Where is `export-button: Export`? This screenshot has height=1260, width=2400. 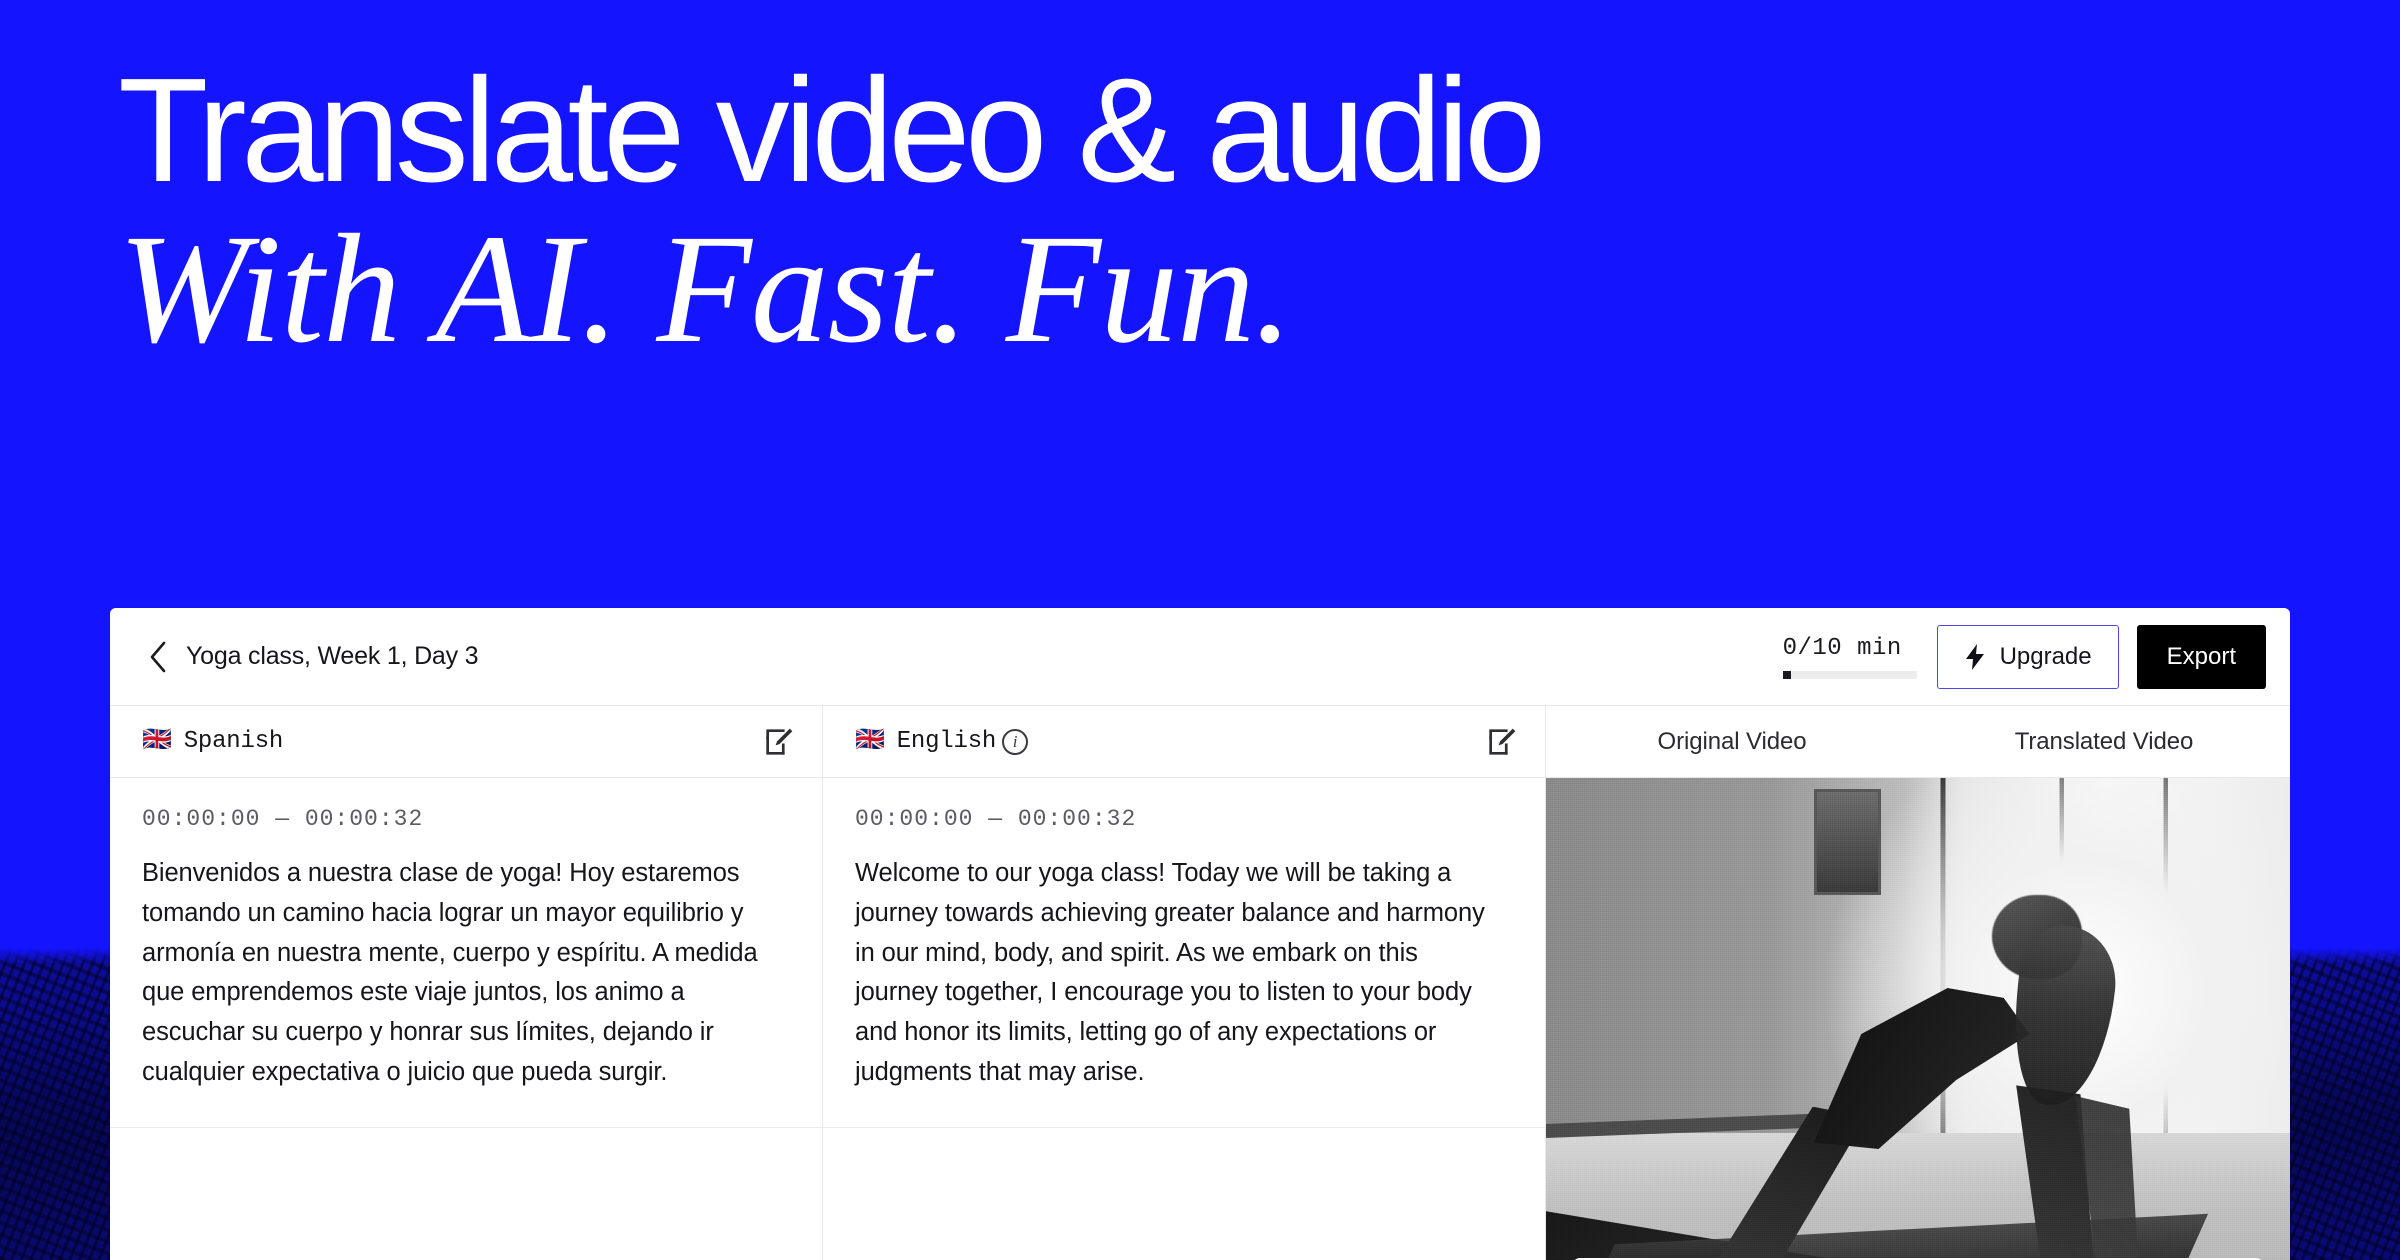 export-button: Export is located at coordinates (2201, 656).